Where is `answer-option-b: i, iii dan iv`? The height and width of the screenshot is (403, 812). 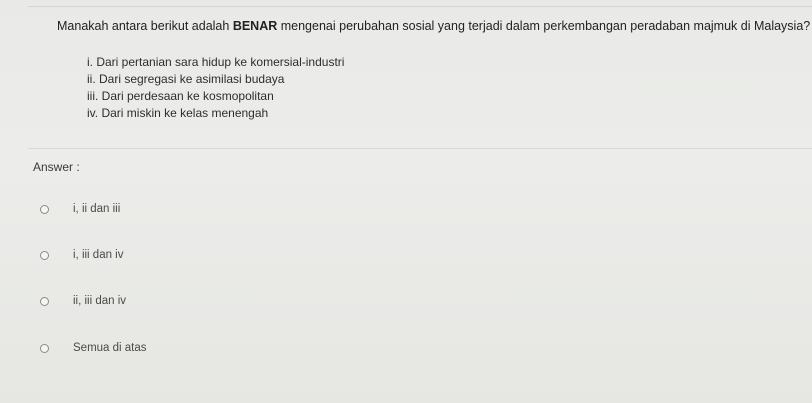
answer-option-b: i, iii dan iv is located at coordinates (82, 255).